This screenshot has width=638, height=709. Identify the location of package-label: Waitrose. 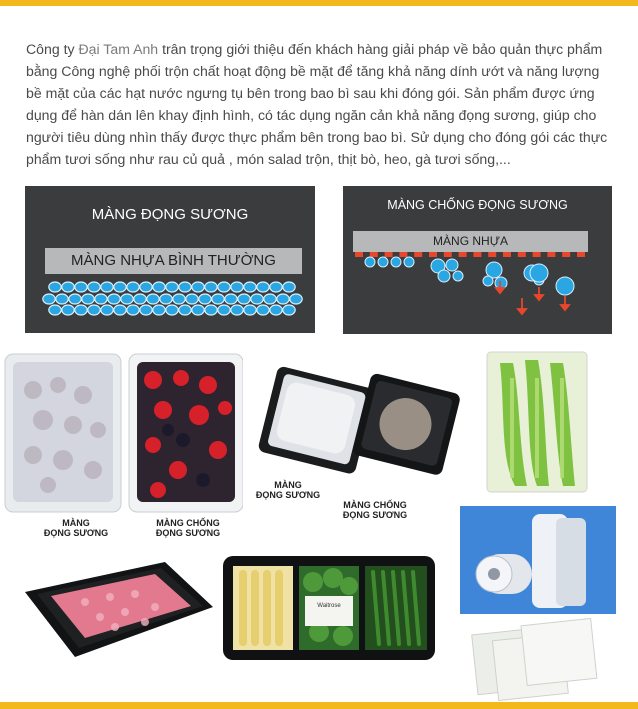
(329, 606).